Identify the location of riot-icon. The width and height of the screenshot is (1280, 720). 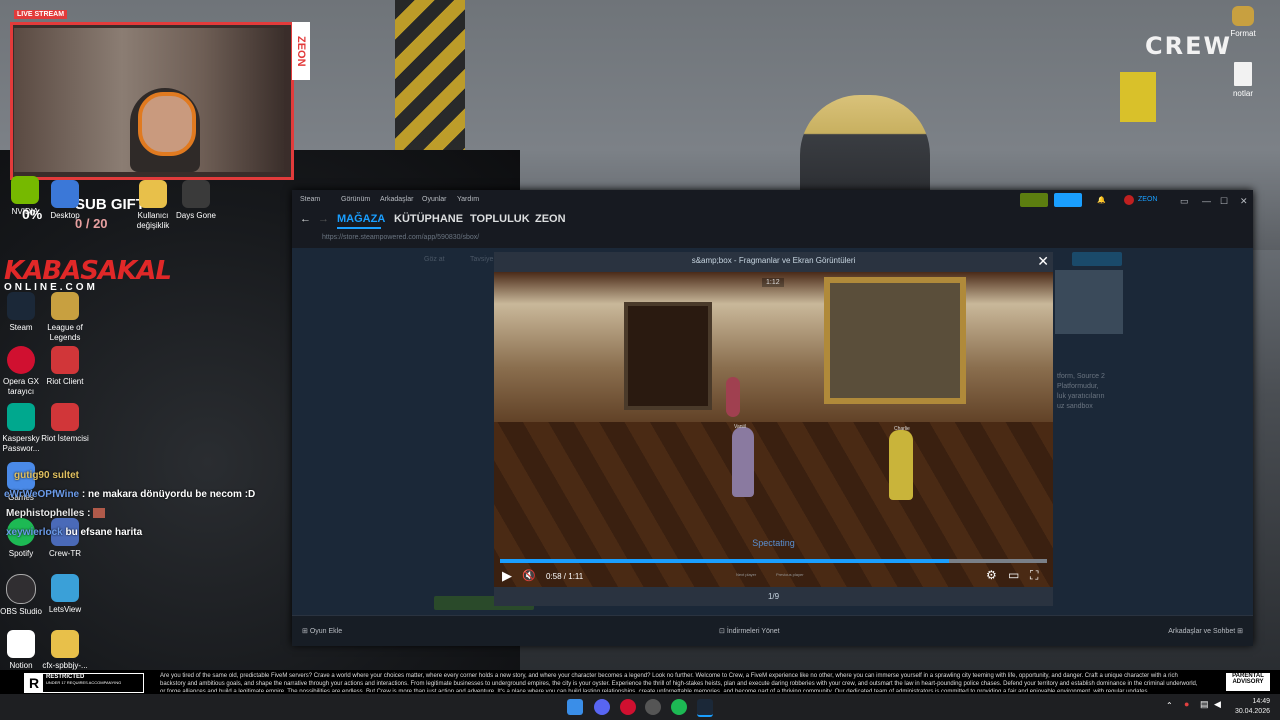
(65, 360).